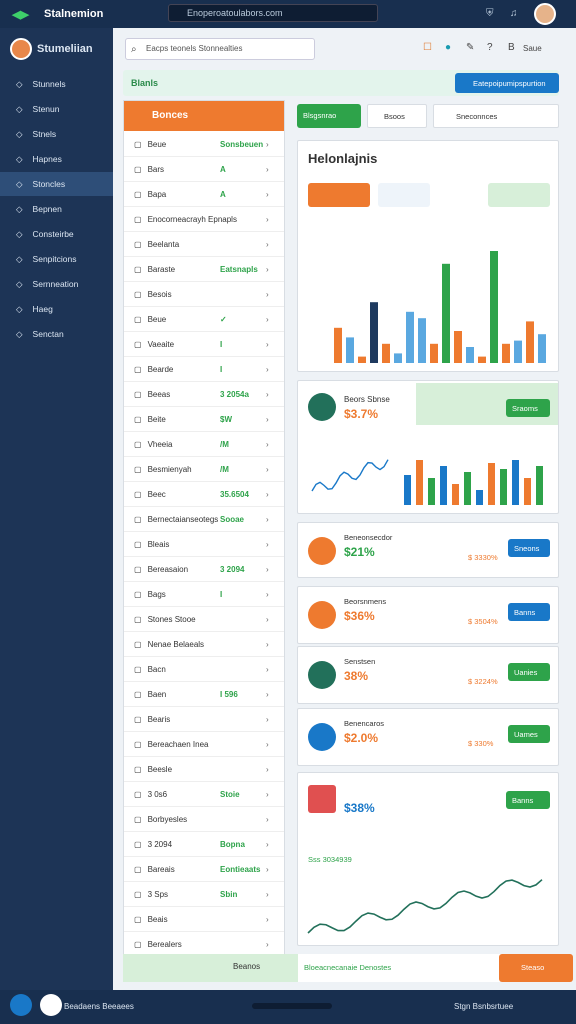 The image size is (576, 1024). I want to click on sidebar-item-1: ◇ Stenun, so click(56, 109).